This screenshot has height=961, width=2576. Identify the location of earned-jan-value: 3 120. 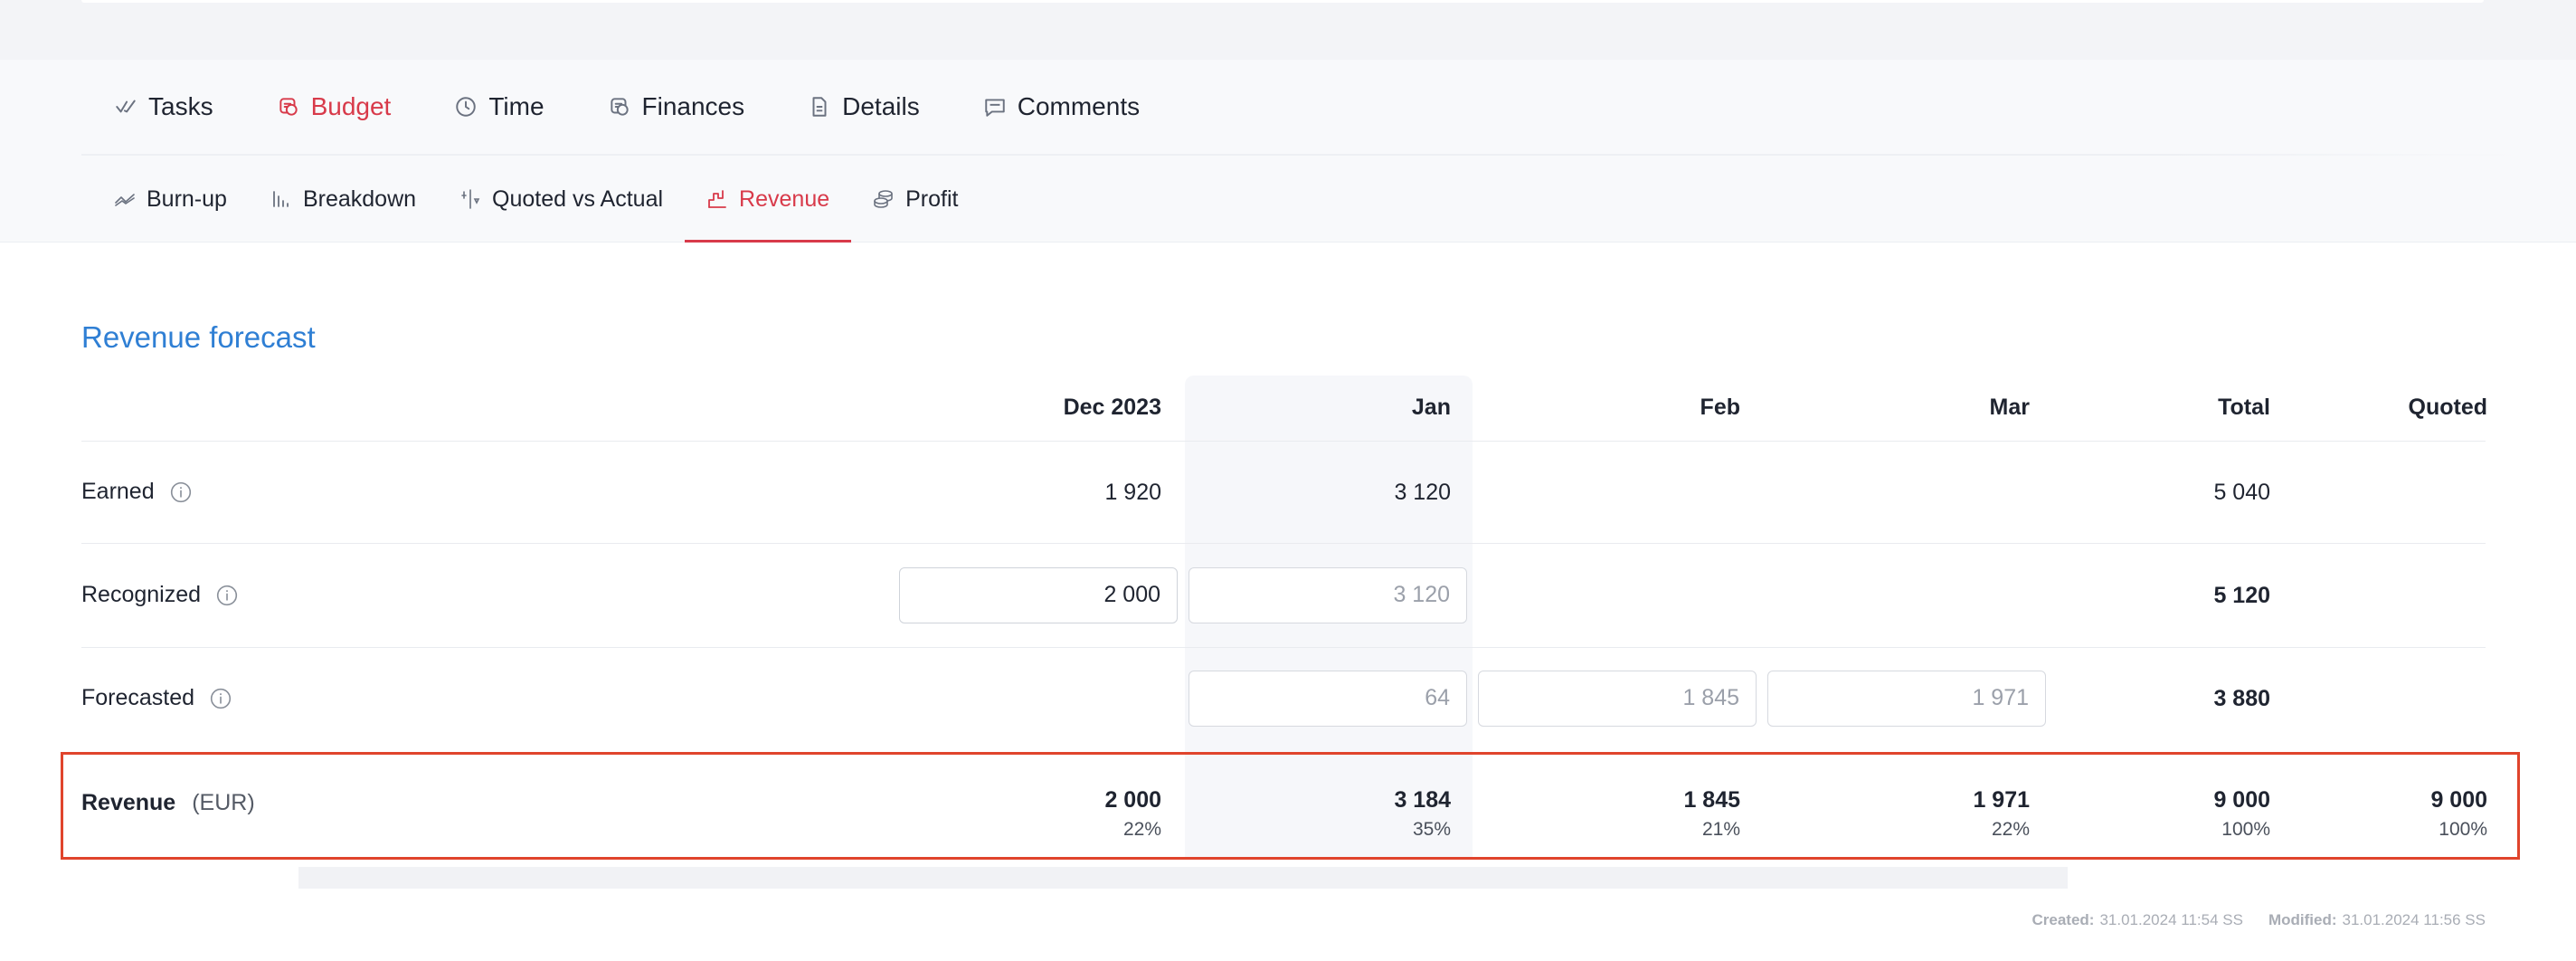
(1423, 493).